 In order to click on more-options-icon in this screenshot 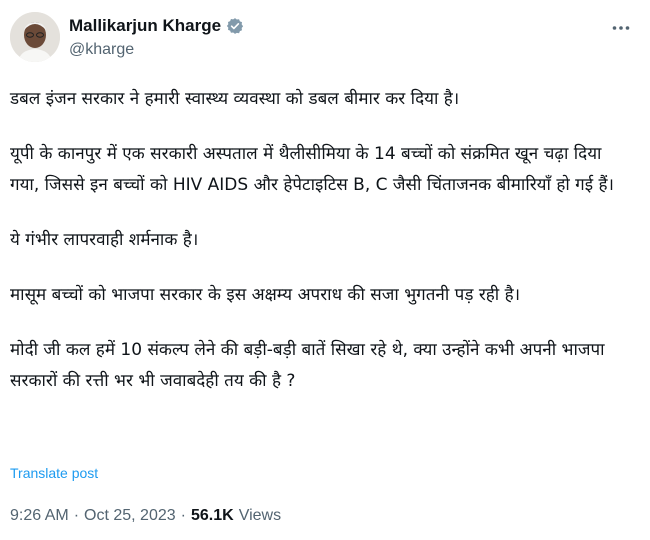, I will do `click(621, 28)`.